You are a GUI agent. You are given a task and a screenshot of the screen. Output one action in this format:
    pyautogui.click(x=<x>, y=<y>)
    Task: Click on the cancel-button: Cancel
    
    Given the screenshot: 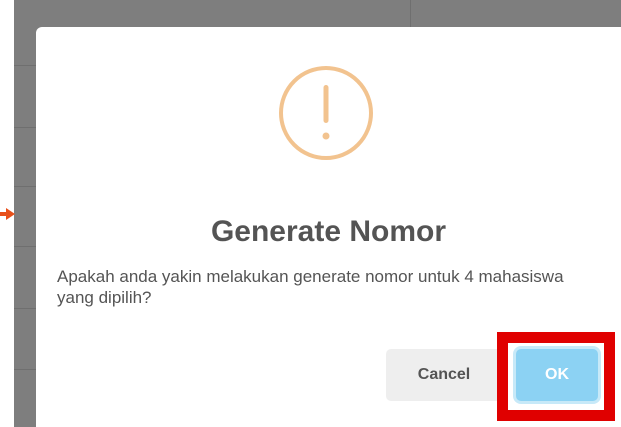 What is the action you would take?
    pyautogui.click(x=444, y=375)
    